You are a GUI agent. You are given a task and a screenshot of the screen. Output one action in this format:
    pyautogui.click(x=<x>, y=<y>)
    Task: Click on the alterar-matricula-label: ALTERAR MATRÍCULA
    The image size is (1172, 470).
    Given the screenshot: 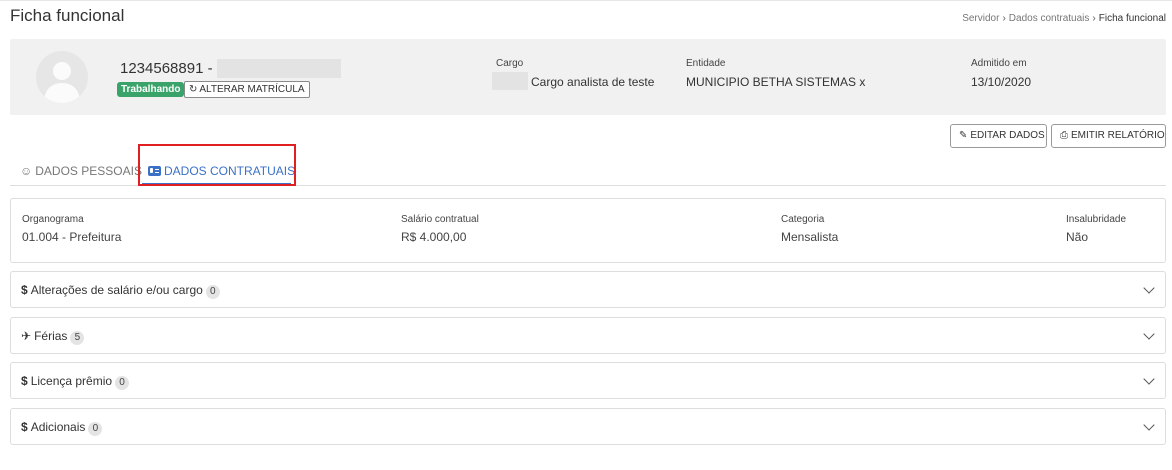 What is the action you would take?
    pyautogui.click(x=252, y=89)
    